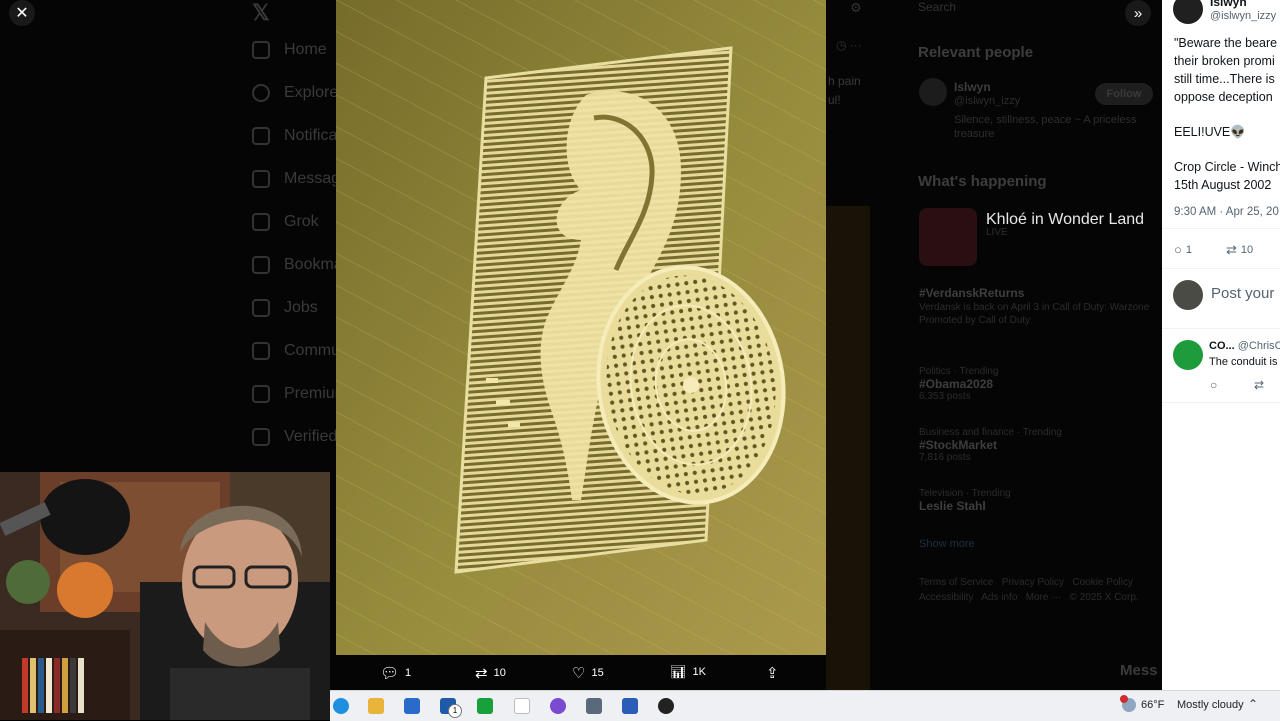 The image size is (1280, 721). Describe the element at coordinates (289, 50) in the screenshot. I see `nav-home: Home` at that location.